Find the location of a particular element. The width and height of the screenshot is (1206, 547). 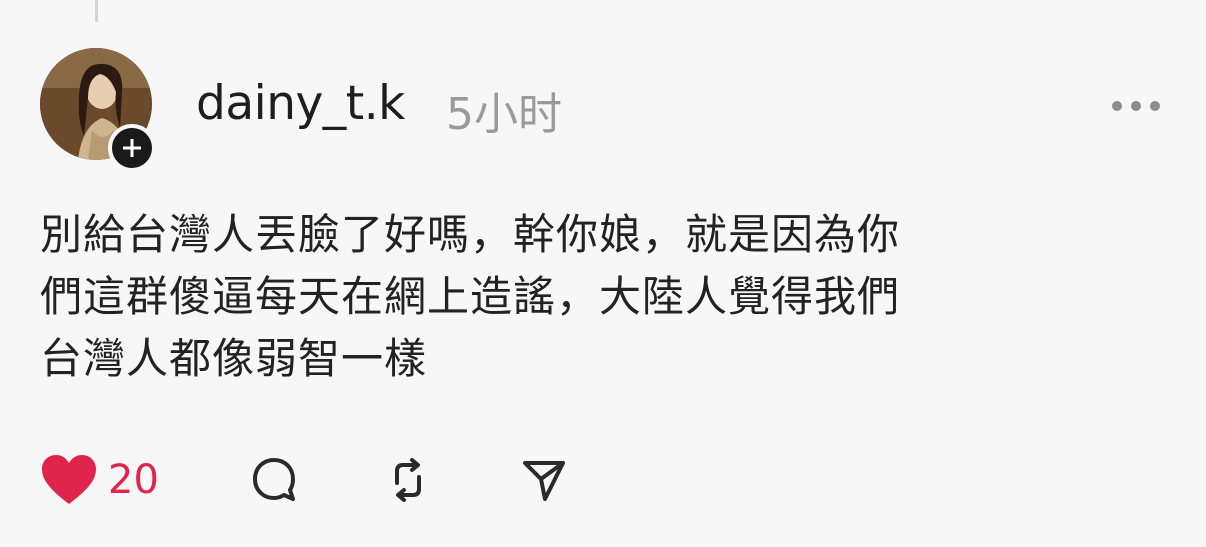

post-timestamp: 5小时 is located at coordinates (504, 114).